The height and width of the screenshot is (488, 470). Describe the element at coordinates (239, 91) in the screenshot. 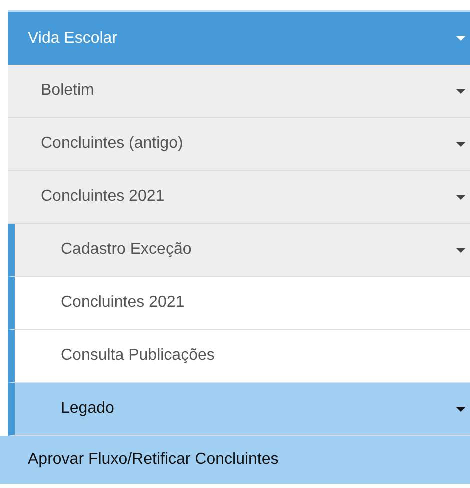

I see `menu-item: Boletim` at that location.